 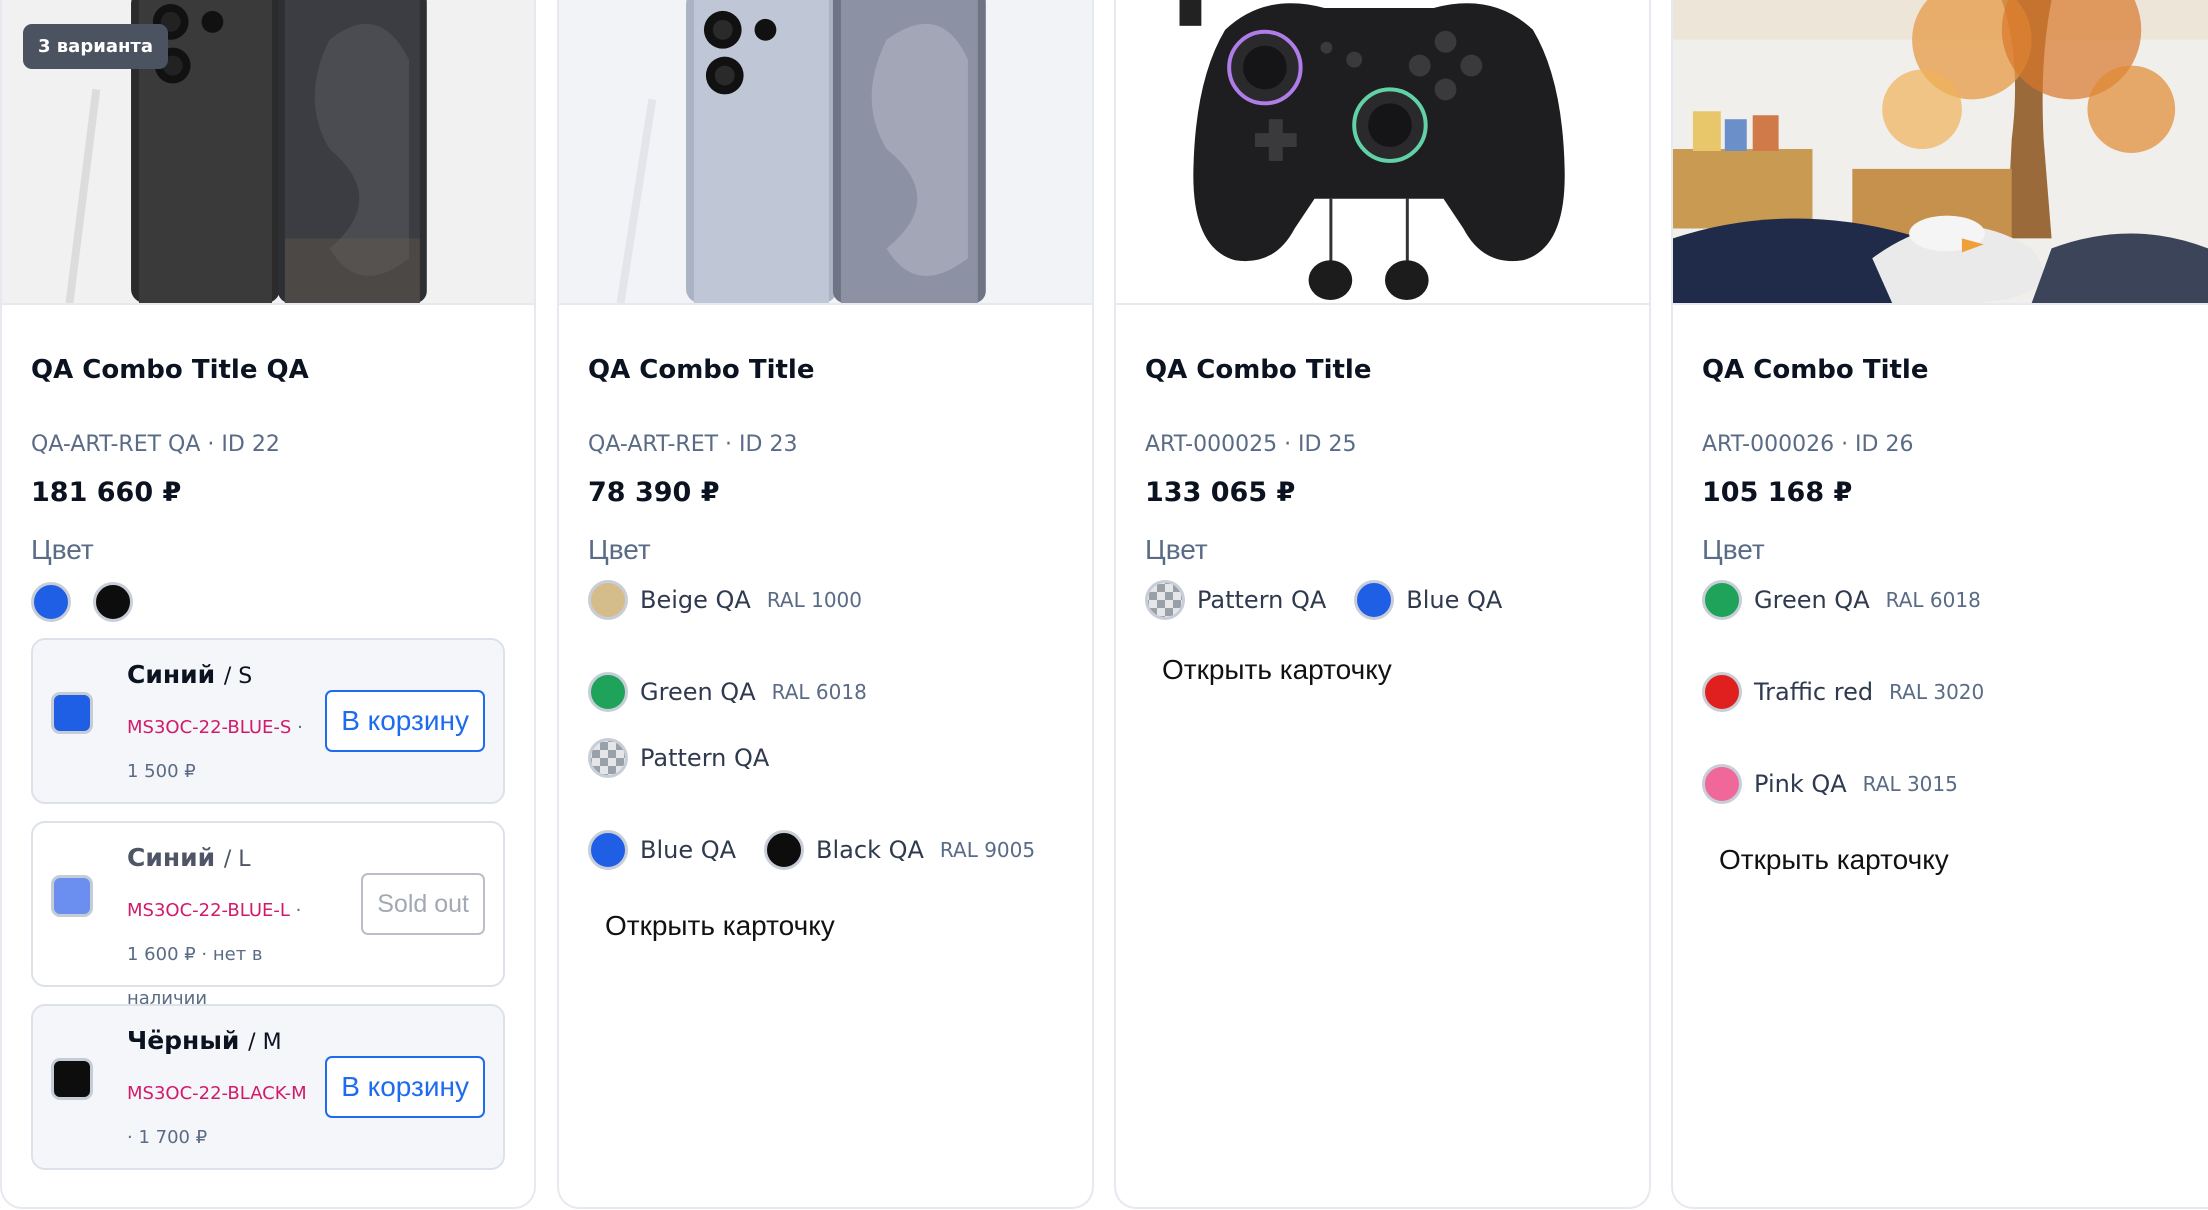 I want to click on gamepad-product-image, so click(x=1382, y=151).